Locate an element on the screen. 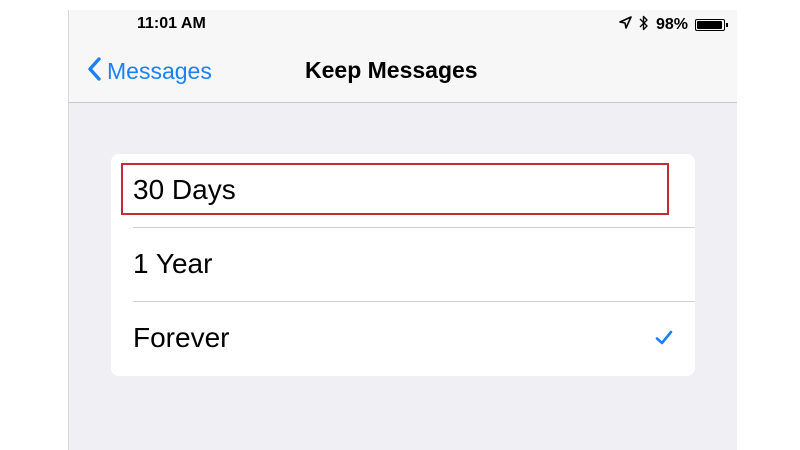  page-title: Keep Messages is located at coordinates (391, 70).